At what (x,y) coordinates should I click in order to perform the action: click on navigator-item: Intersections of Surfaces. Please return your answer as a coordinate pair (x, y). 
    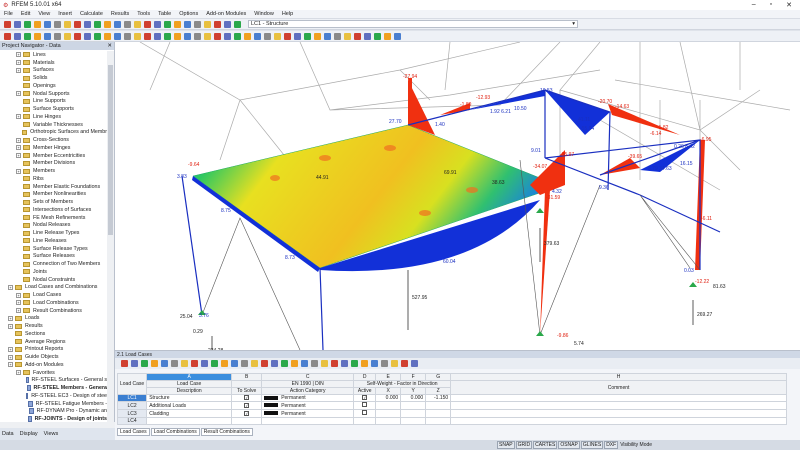
    Looking at the image, I should click on (53, 210).